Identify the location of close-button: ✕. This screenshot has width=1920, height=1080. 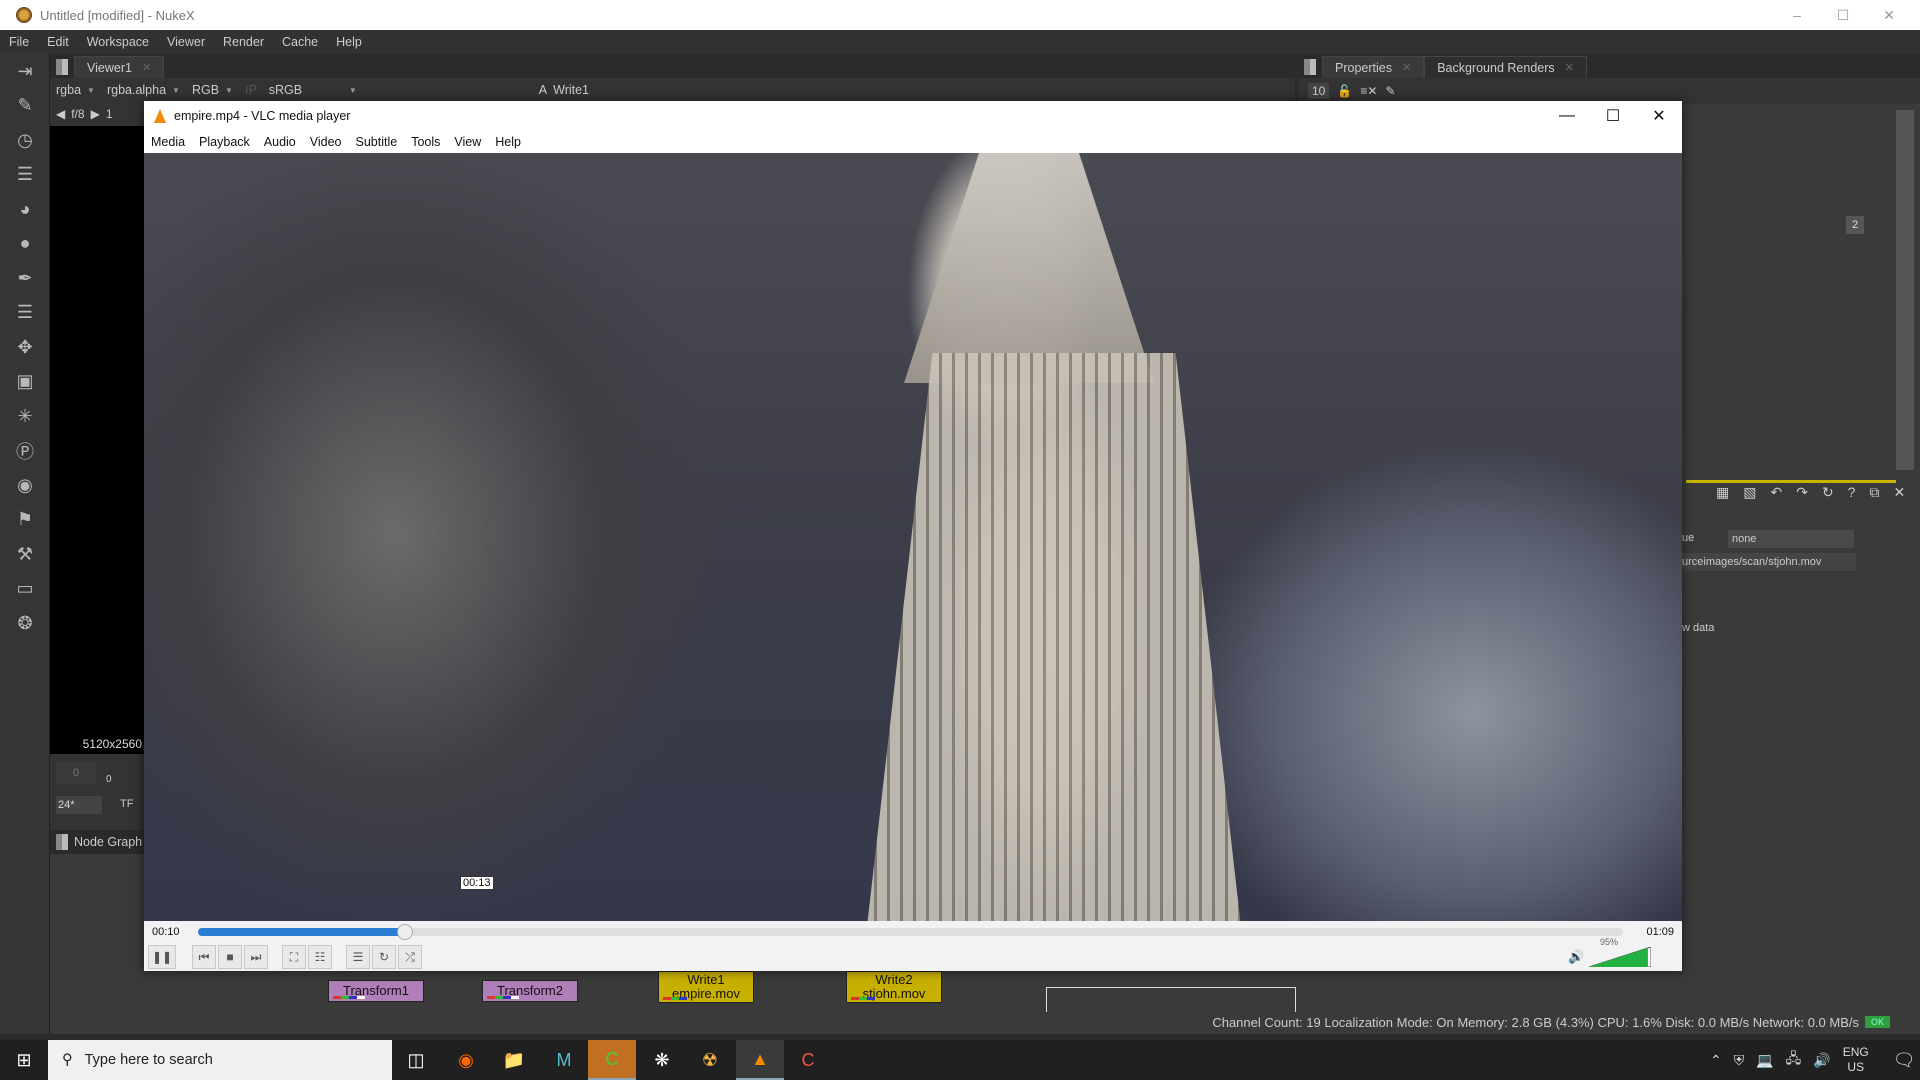
(1889, 15).